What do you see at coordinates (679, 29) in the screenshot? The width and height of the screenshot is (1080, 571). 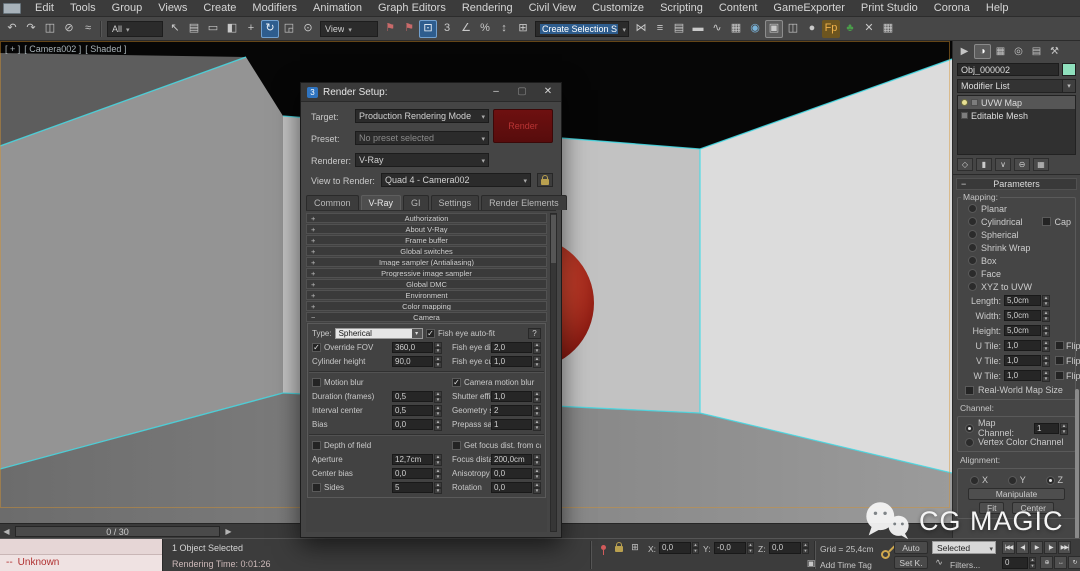 I see `layer-manager-icon: ▤` at bounding box center [679, 29].